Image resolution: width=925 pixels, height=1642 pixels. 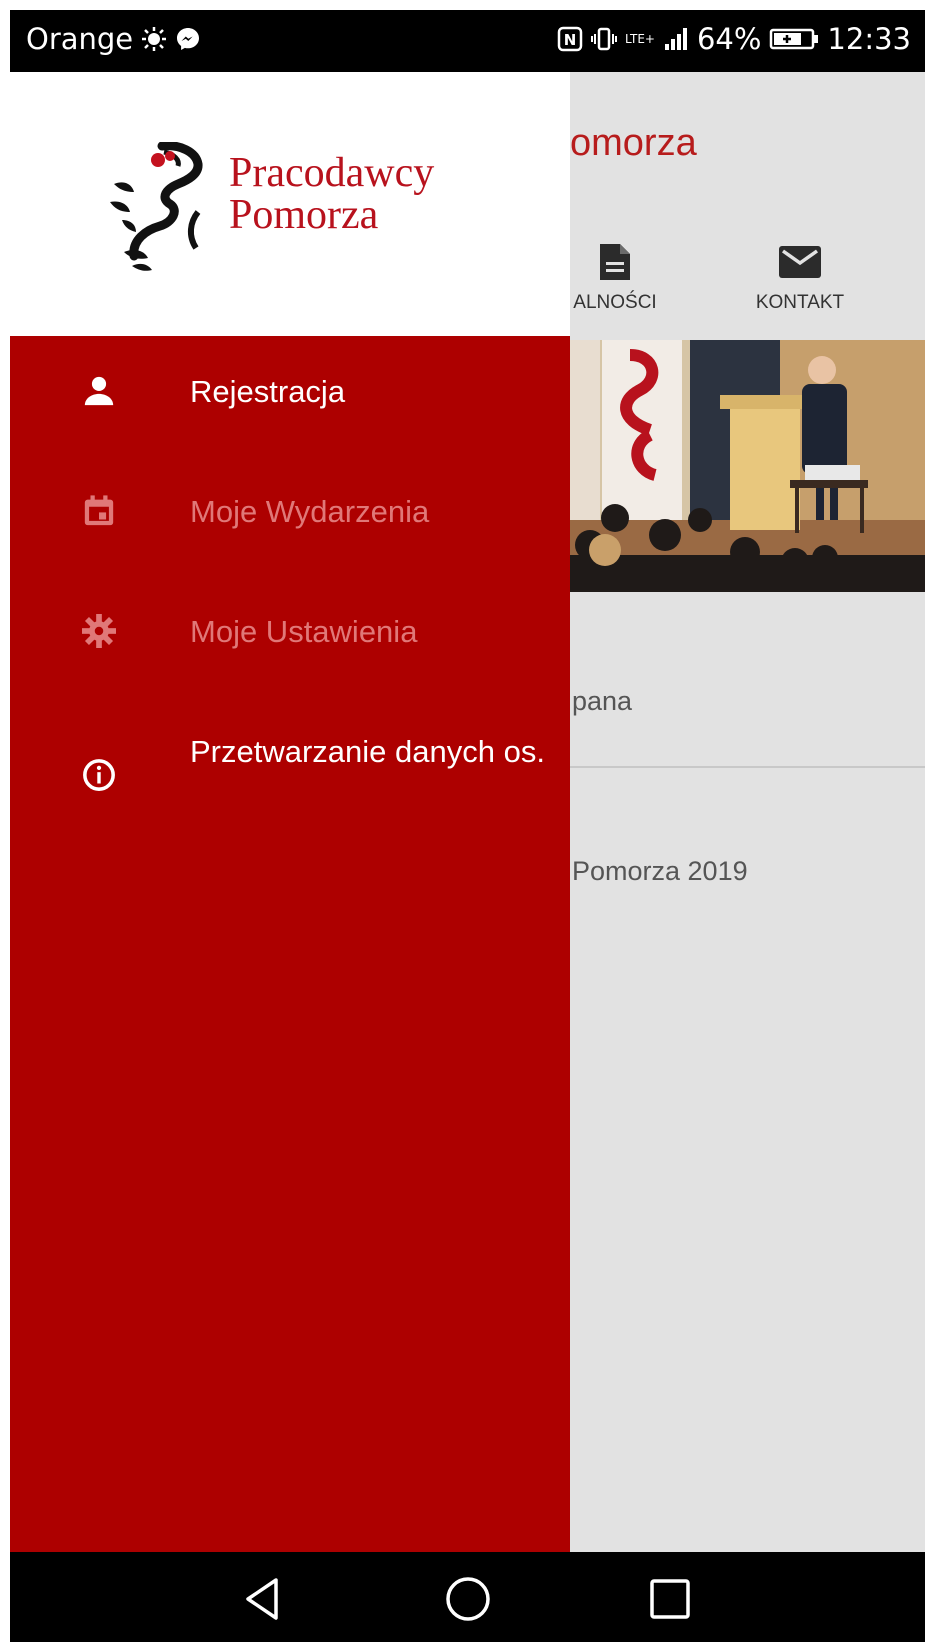 What do you see at coordinates (633, 143) in the screenshot?
I see `app-title: omorza` at bounding box center [633, 143].